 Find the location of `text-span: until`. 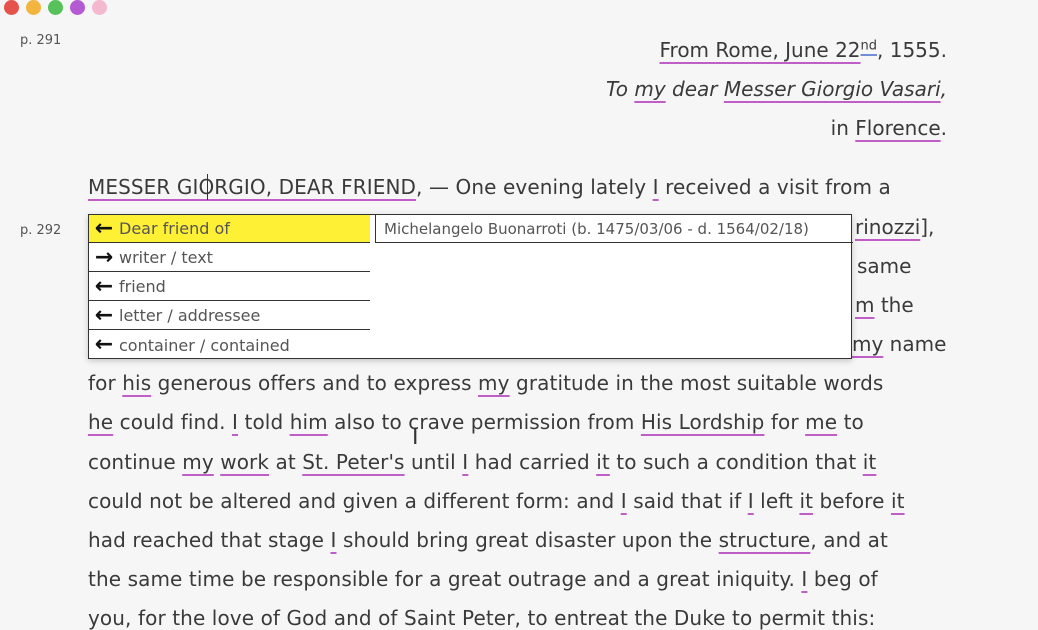

text-span: until is located at coordinates (433, 462).